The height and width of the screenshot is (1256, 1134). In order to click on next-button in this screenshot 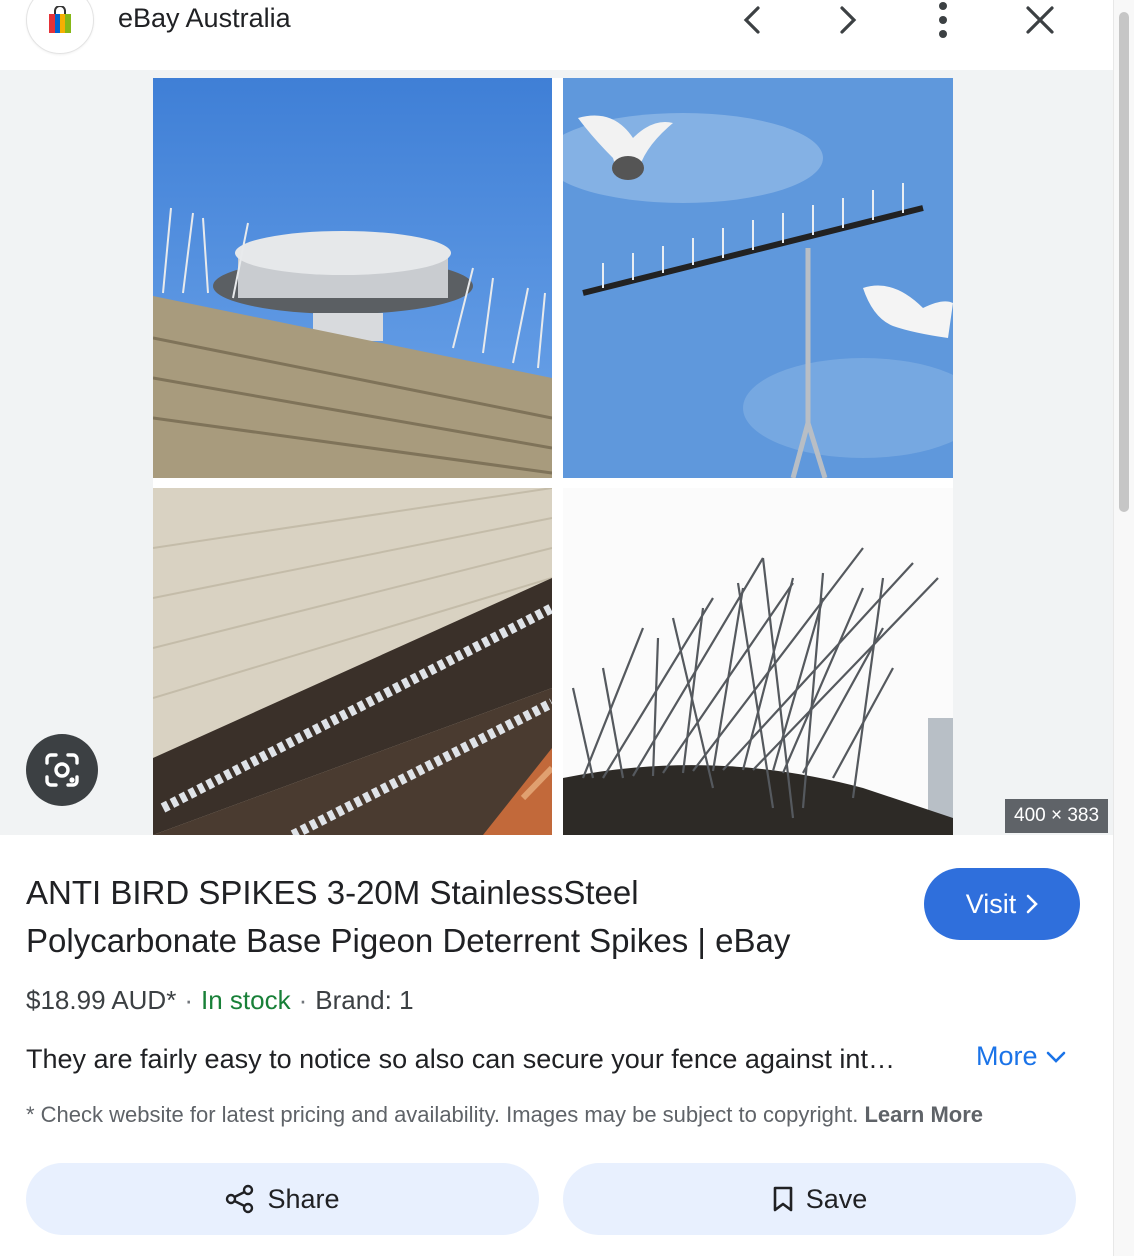, I will do `click(848, 20)`.